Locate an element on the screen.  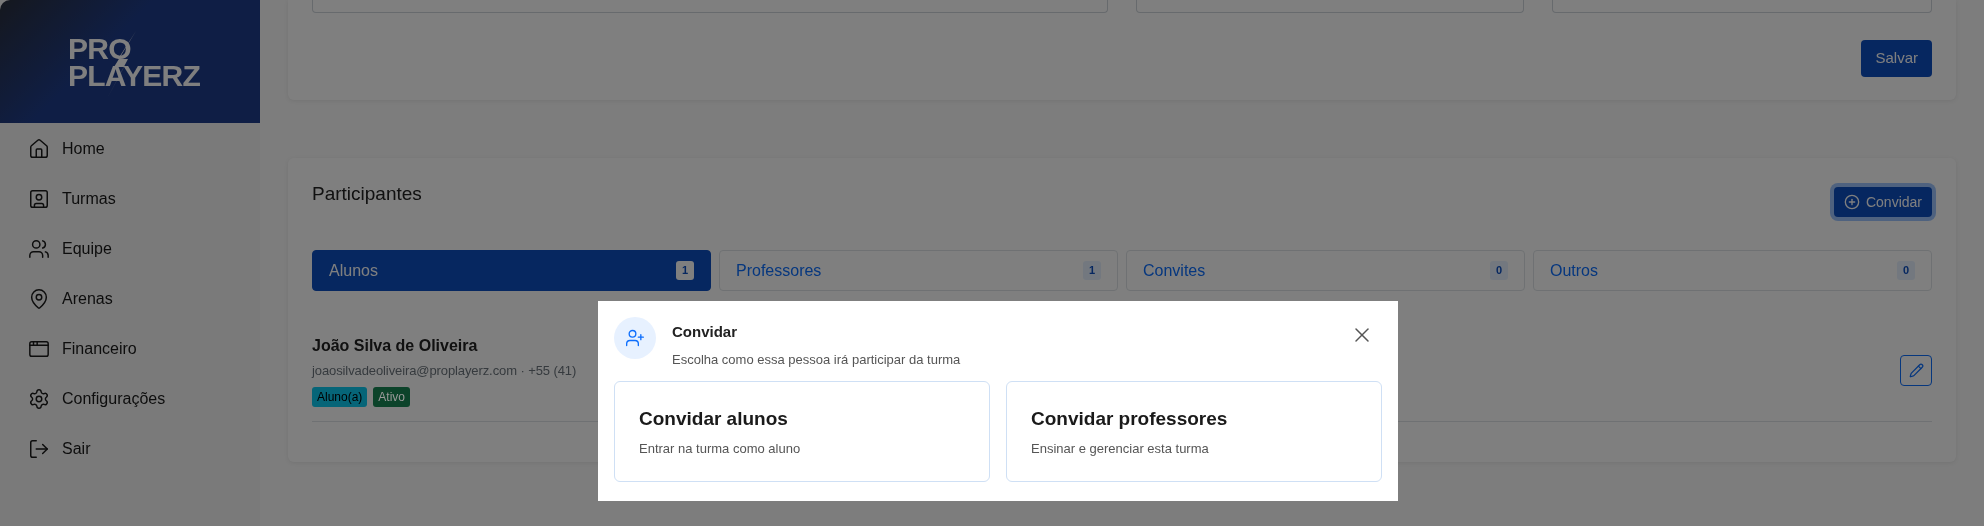
status-tag: Ativo is located at coordinates (392, 396).